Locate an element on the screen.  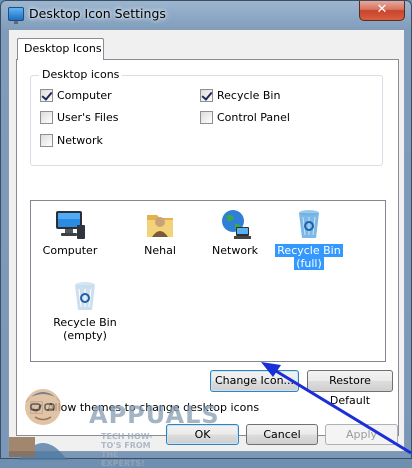
network-checkbox is located at coordinates (46, 140).